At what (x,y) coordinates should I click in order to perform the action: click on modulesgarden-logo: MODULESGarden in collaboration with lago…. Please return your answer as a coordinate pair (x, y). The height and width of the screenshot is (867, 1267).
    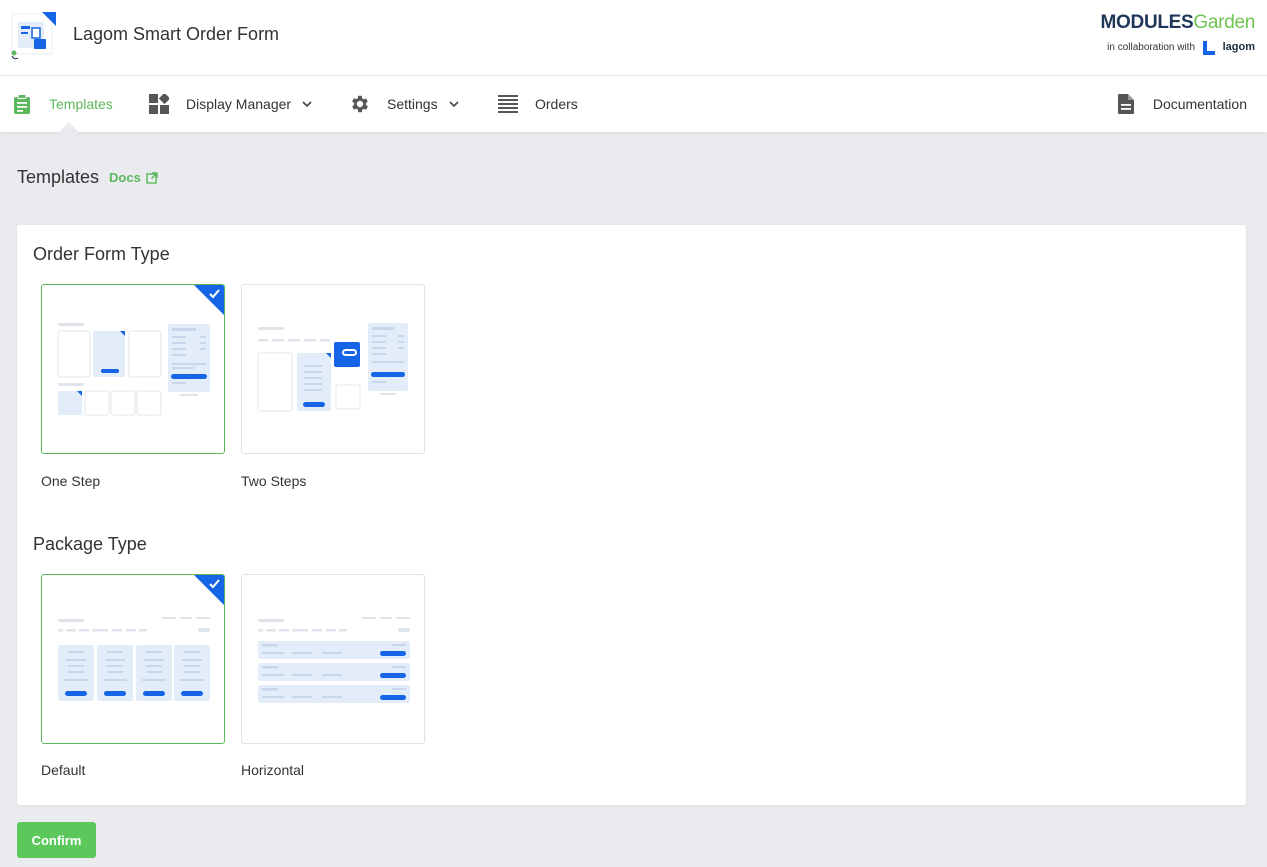
    Looking at the image, I should click on (1175, 36).